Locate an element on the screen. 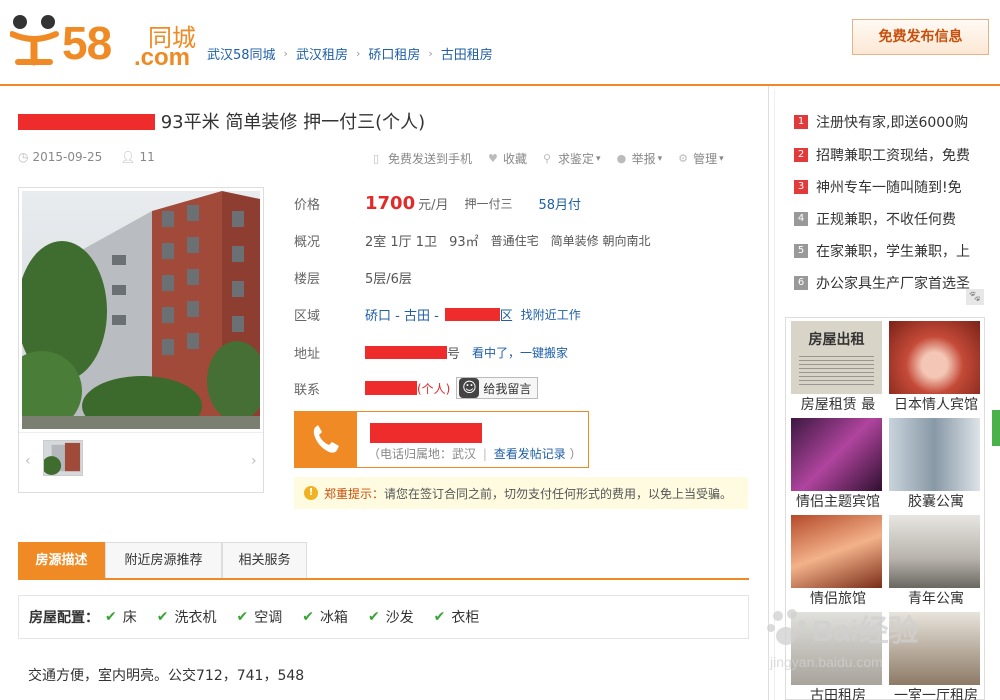  manage-label: 管理 is located at coordinates (705, 159).